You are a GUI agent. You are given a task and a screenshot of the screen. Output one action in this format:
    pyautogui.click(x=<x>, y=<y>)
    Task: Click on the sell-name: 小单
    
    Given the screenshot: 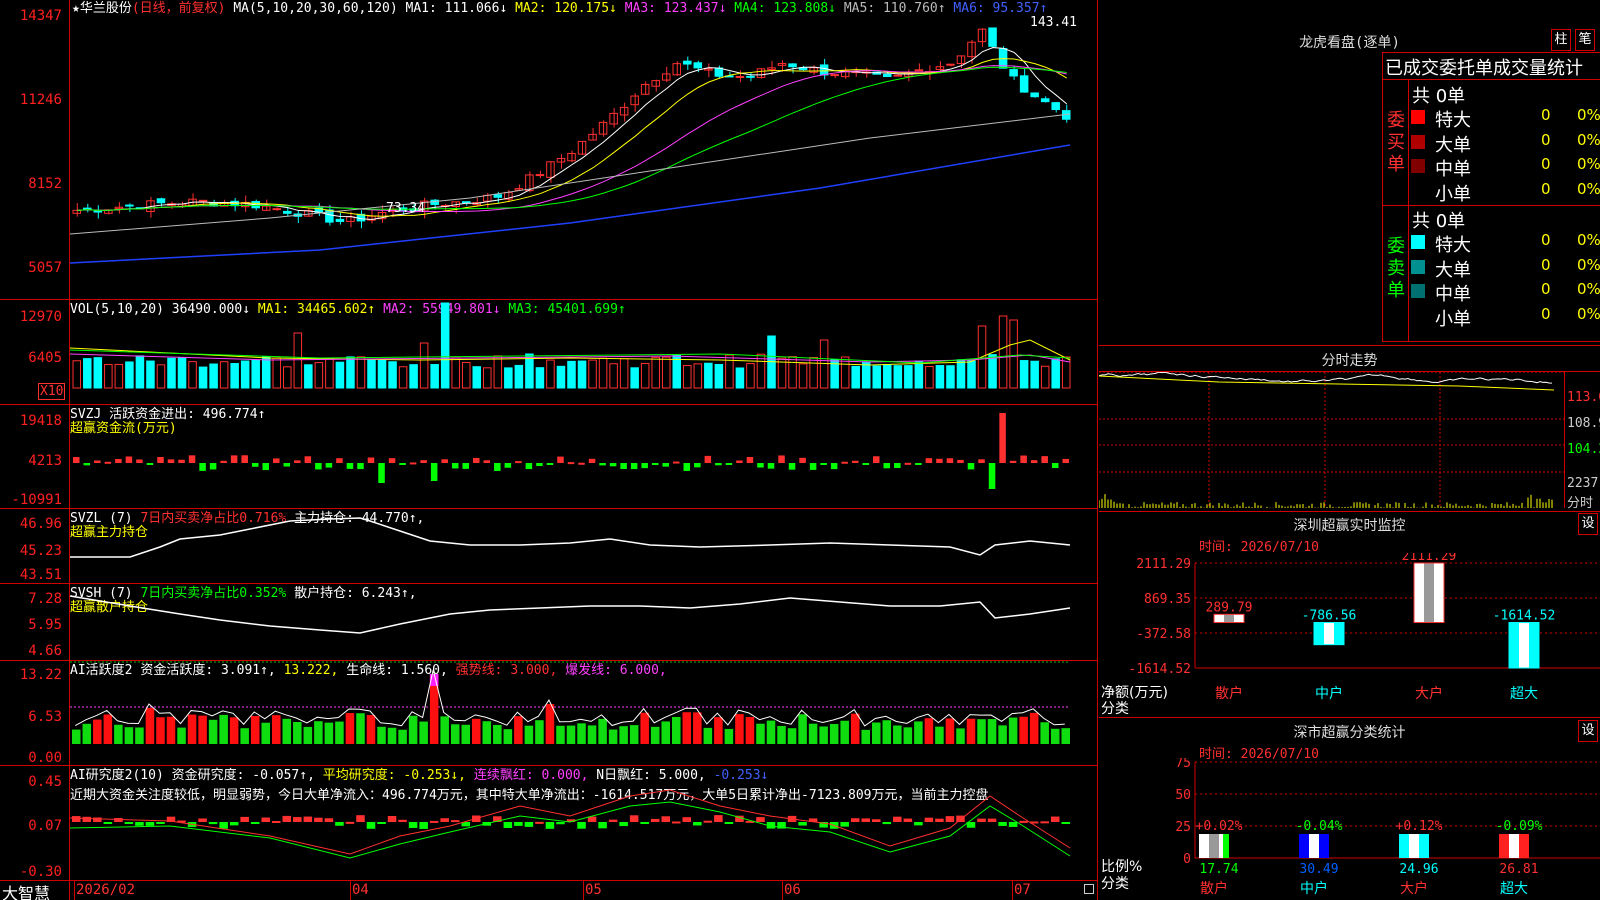 What is the action you would take?
    pyautogui.click(x=1453, y=319)
    